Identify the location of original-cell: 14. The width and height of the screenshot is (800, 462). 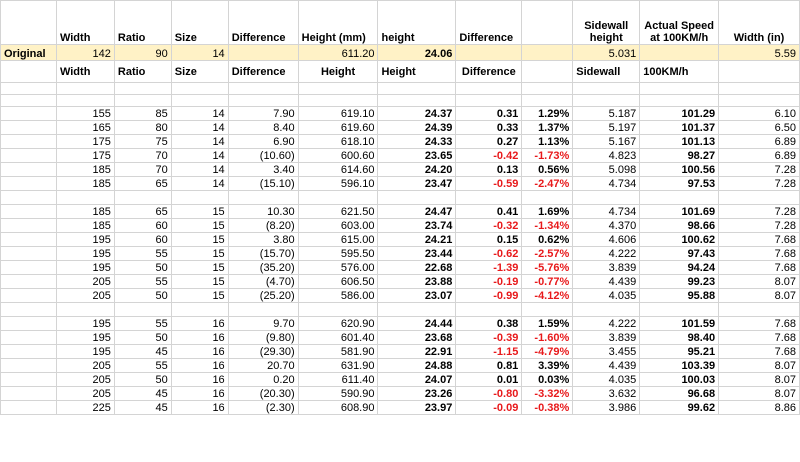
(199, 52).